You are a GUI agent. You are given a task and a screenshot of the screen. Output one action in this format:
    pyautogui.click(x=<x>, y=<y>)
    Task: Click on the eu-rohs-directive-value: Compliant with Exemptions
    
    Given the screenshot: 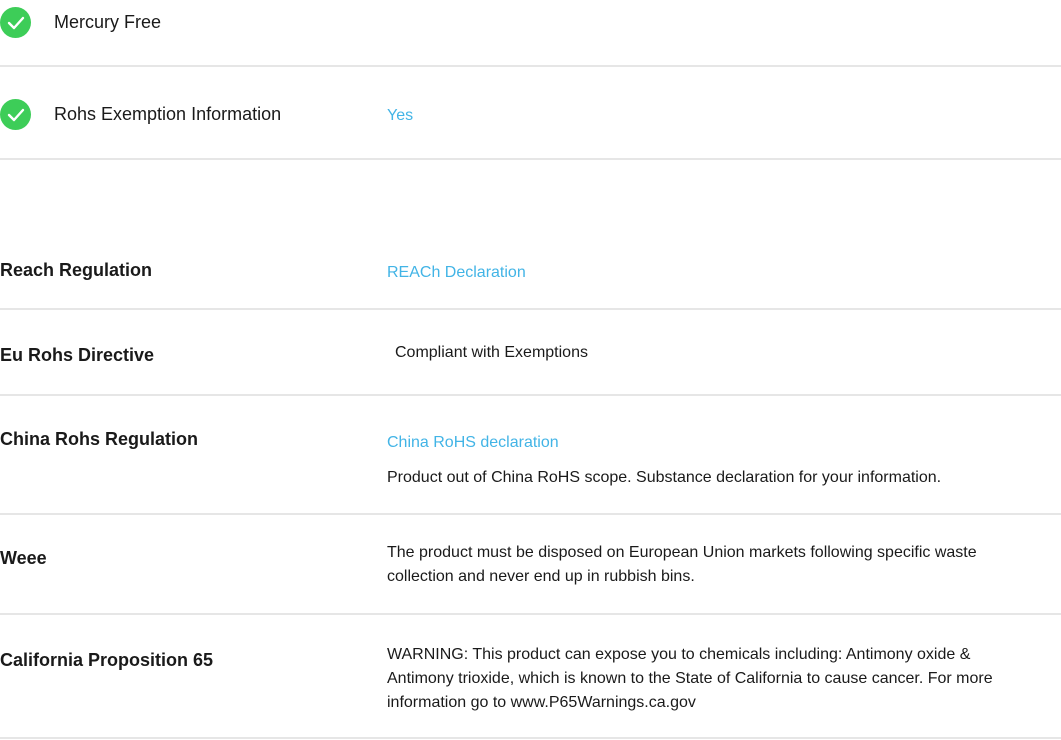 What is the action you would take?
    pyautogui.click(x=491, y=352)
    